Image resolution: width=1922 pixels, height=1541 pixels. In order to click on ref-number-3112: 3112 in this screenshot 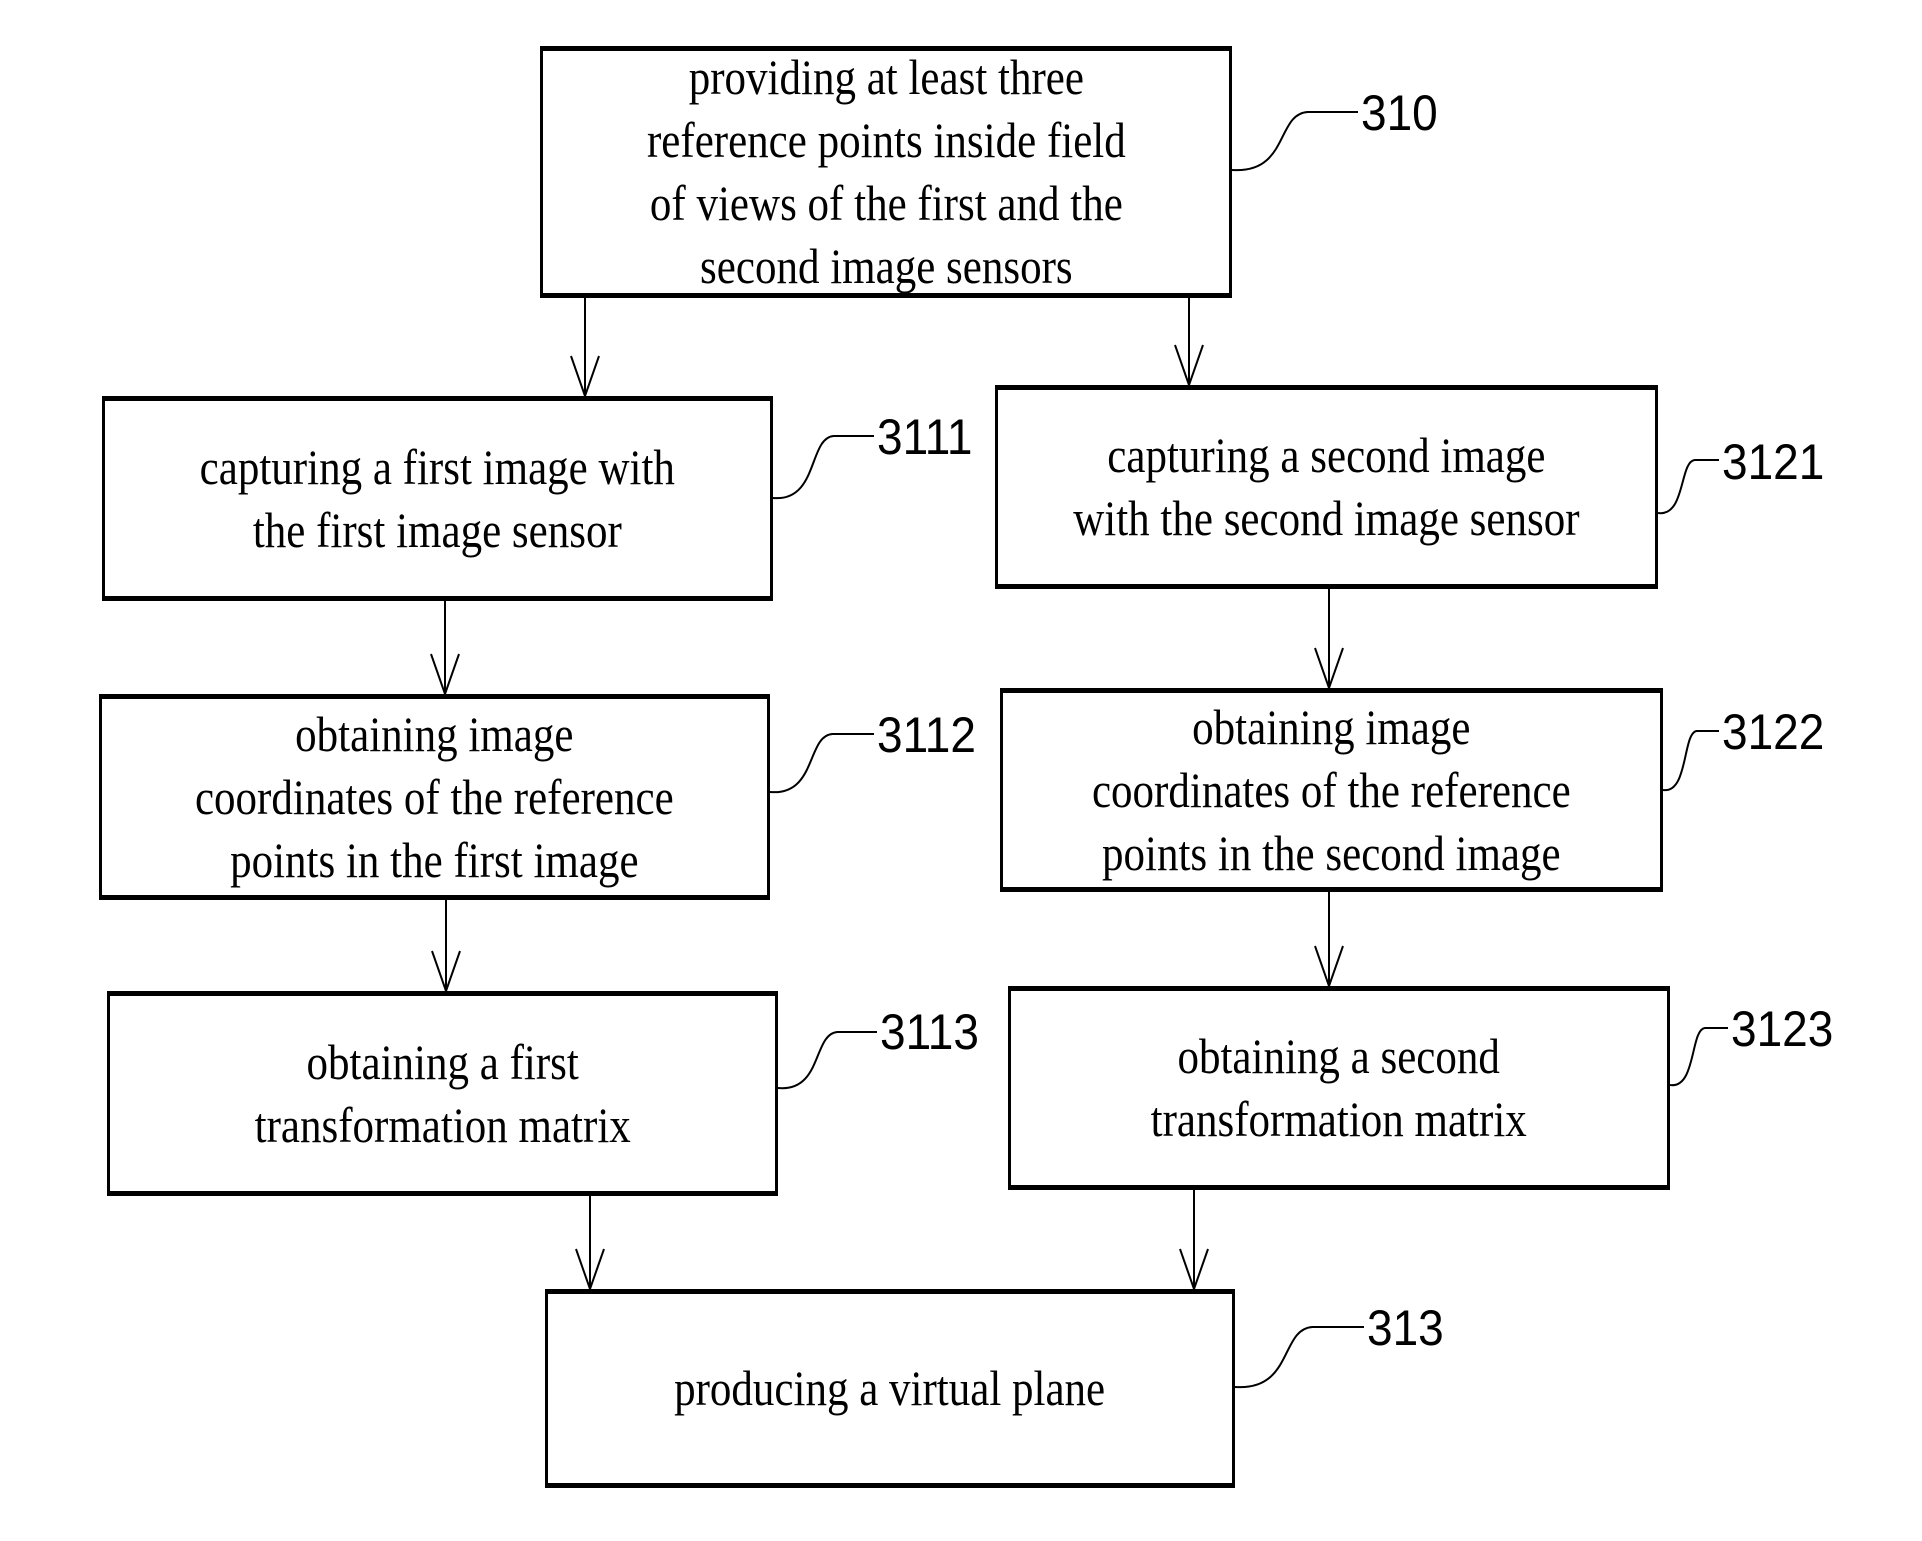, I will do `click(926, 735)`.